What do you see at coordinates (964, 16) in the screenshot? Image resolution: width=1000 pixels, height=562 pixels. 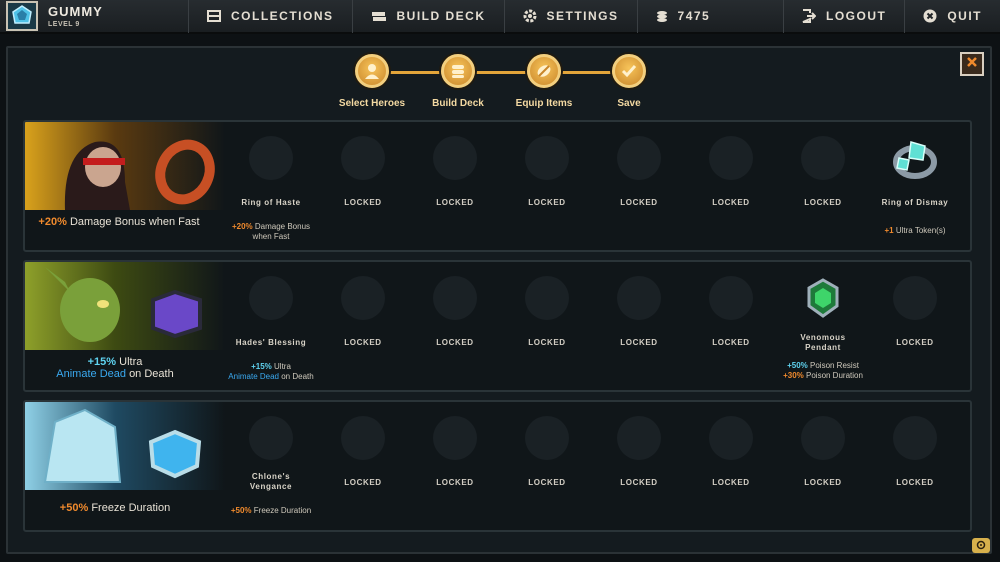 I see `quit-label: QUIT` at bounding box center [964, 16].